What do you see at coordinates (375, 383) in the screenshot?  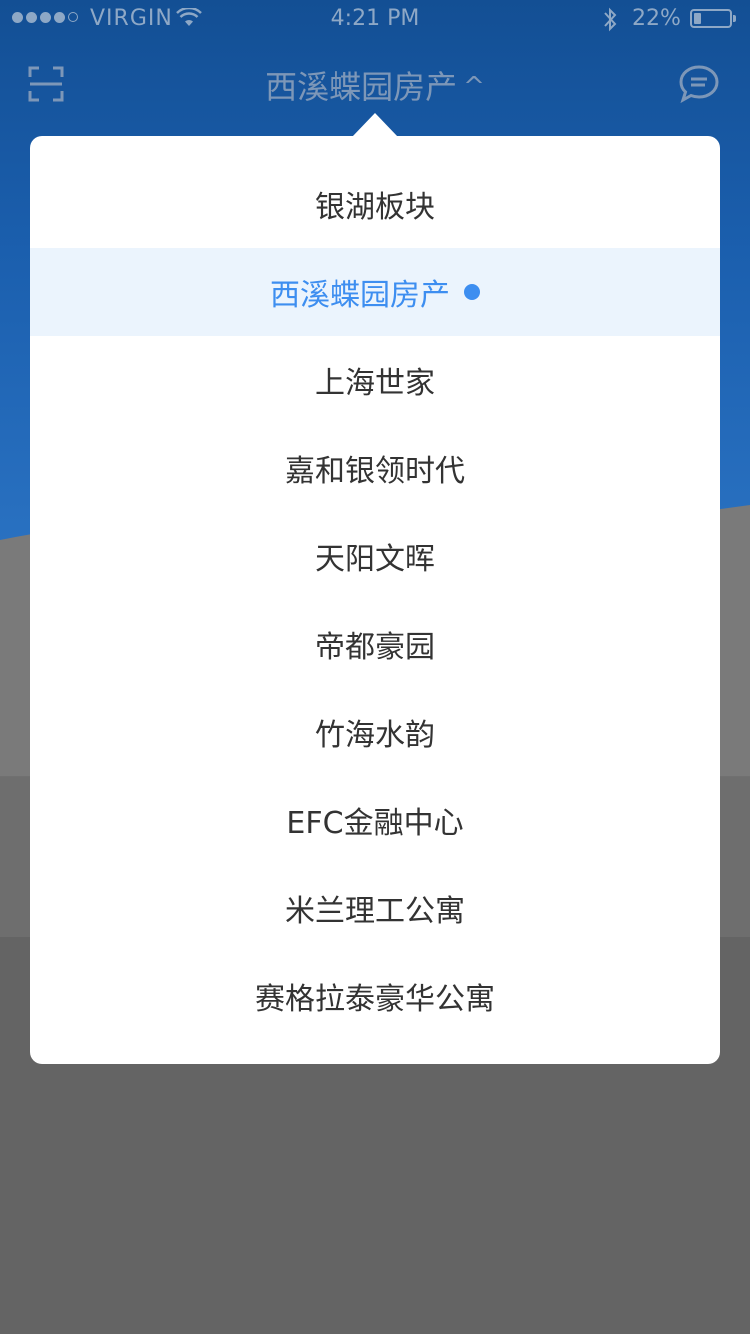 I see `location-option-label: 上海世家` at bounding box center [375, 383].